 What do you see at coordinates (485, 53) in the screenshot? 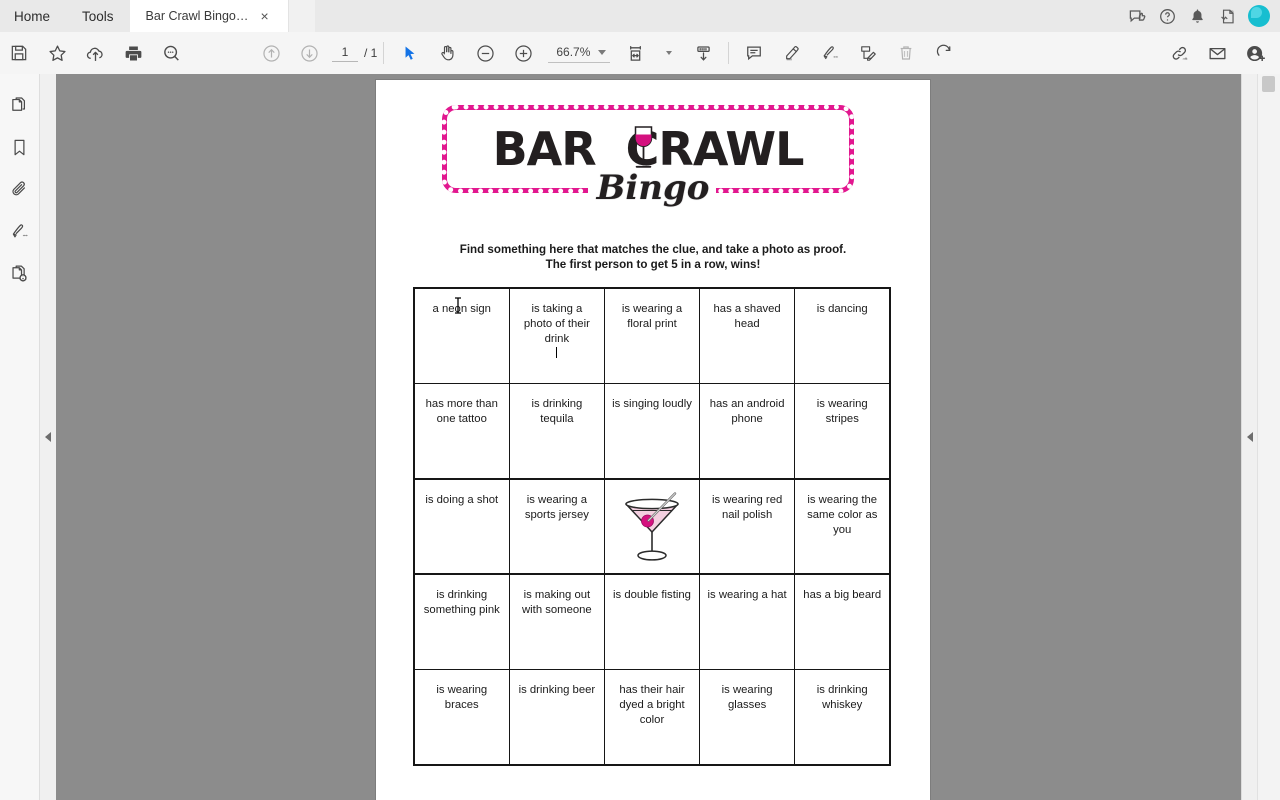
I see `zoom-out-button` at bounding box center [485, 53].